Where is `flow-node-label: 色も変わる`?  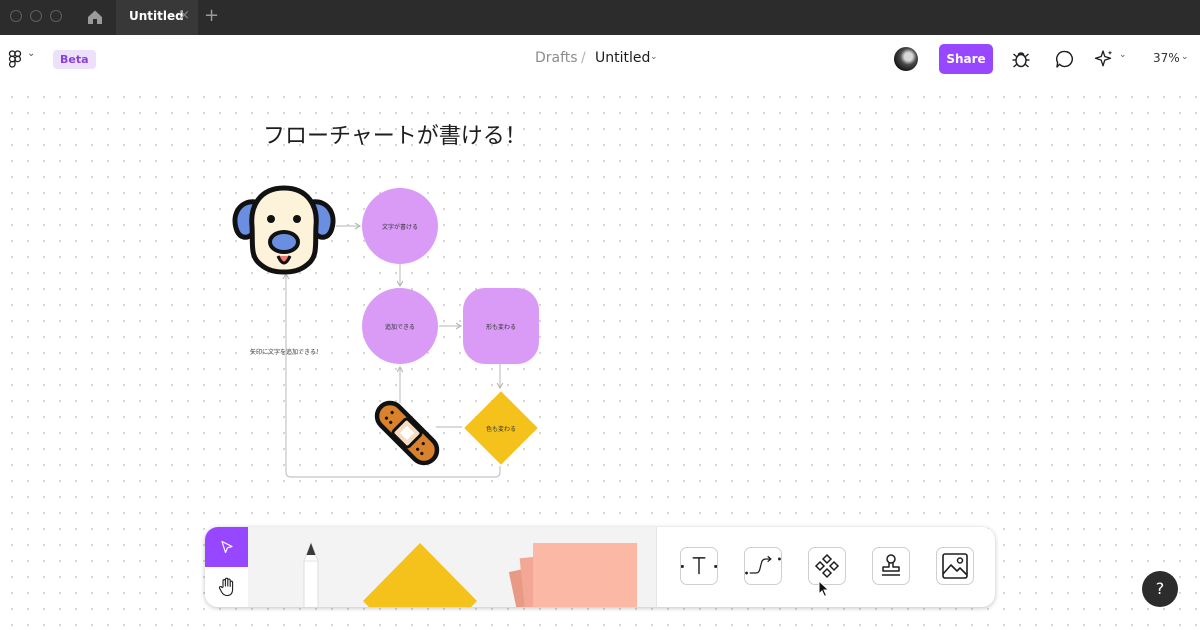
flow-node-label: 色も変わる is located at coordinates (500, 429).